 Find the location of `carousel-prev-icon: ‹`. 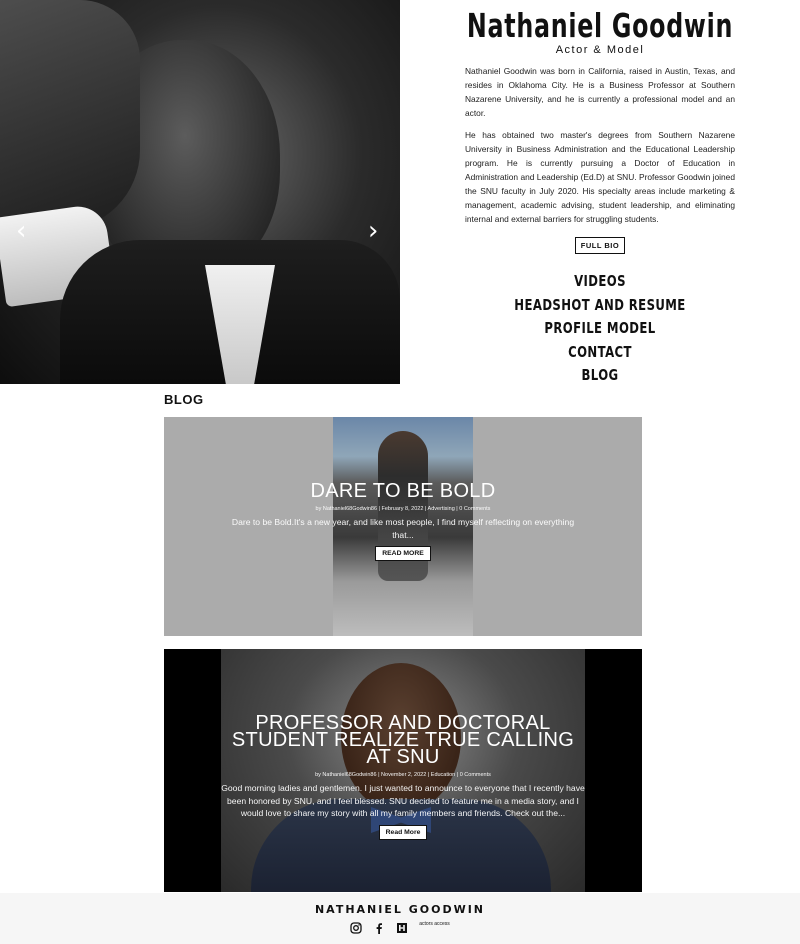

carousel-prev-icon: ‹ is located at coordinates (21, 231).